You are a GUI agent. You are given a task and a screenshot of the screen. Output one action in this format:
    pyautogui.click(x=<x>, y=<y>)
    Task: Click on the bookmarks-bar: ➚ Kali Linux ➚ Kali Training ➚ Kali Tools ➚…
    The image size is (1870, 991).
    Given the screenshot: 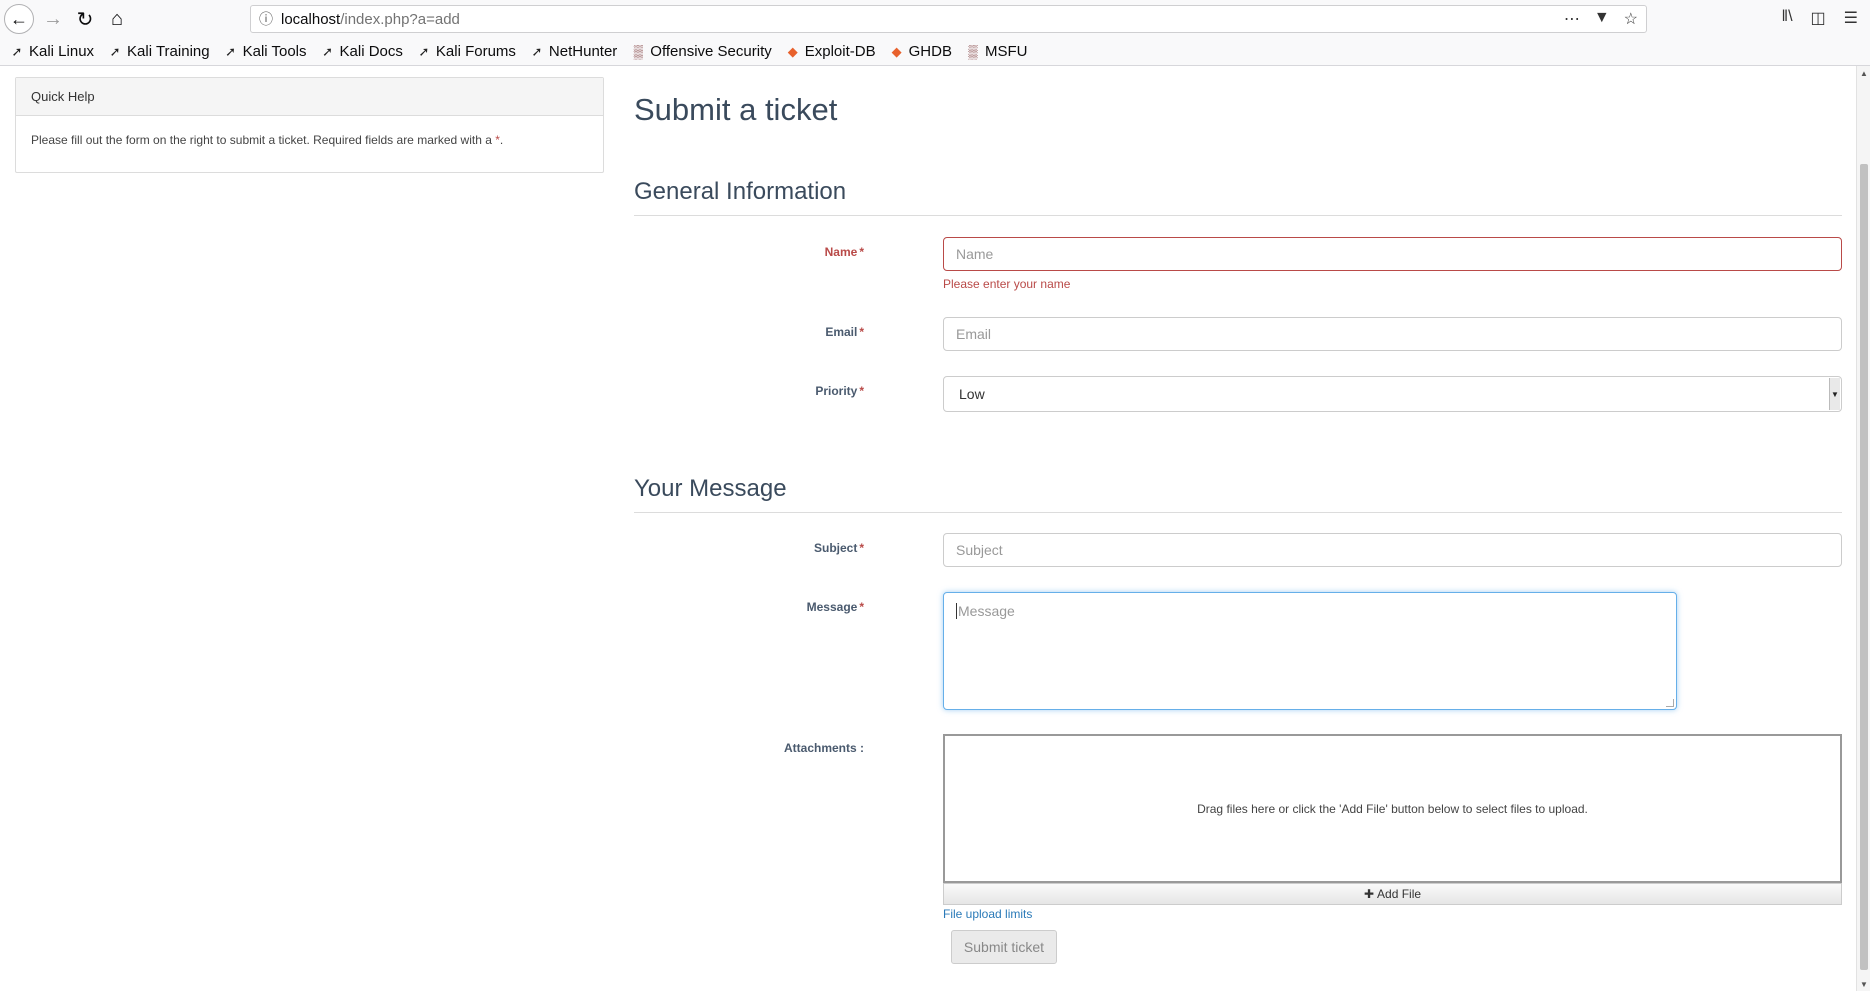 What is the action you would take?
    pyautogui.click(x=935, y=52)
    